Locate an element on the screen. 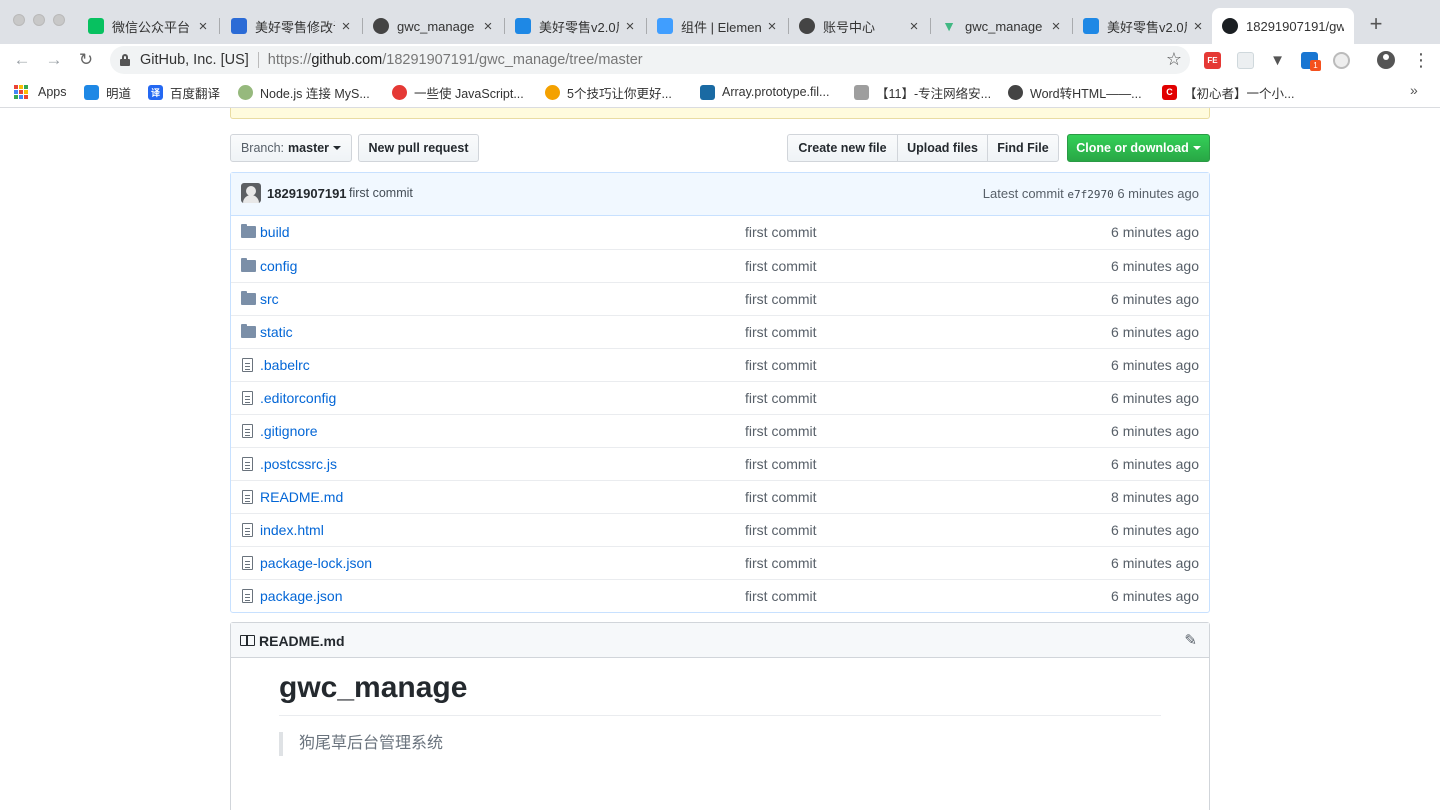  profile-avatar-icon is located at coordinates (1386, 60).